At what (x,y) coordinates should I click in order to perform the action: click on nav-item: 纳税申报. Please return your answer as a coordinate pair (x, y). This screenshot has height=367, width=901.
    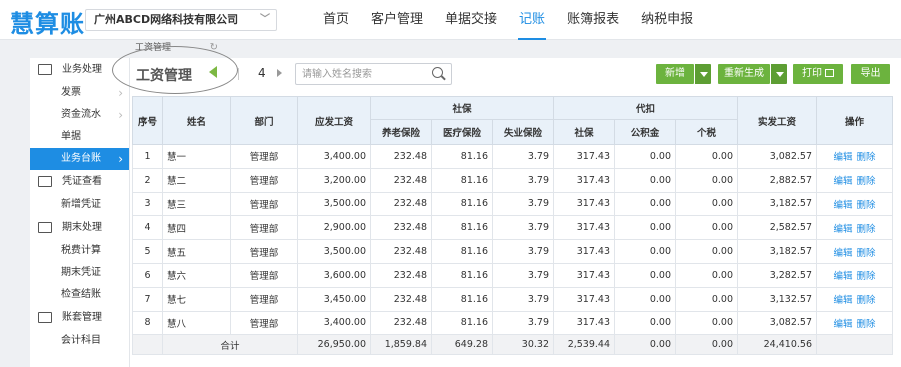
    Looking at the image, I should click on (667, 20).